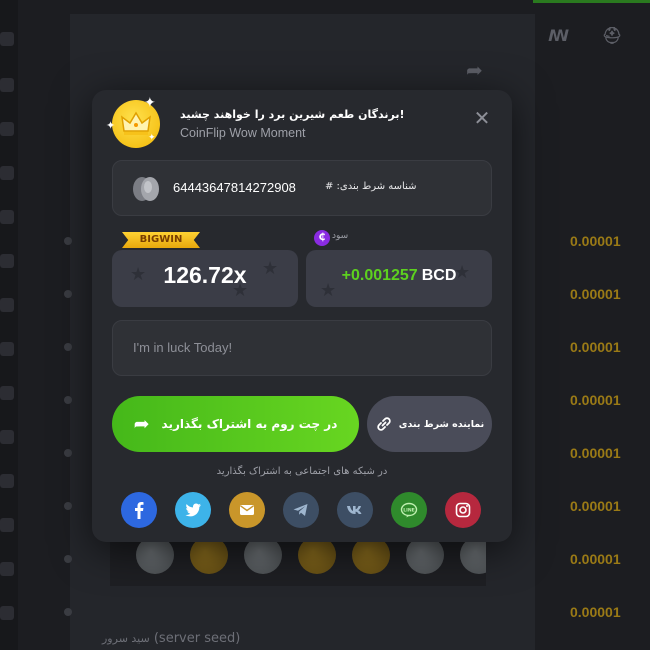 The image size is (650, 650). I want to click on link-icon, so click(384, 424).